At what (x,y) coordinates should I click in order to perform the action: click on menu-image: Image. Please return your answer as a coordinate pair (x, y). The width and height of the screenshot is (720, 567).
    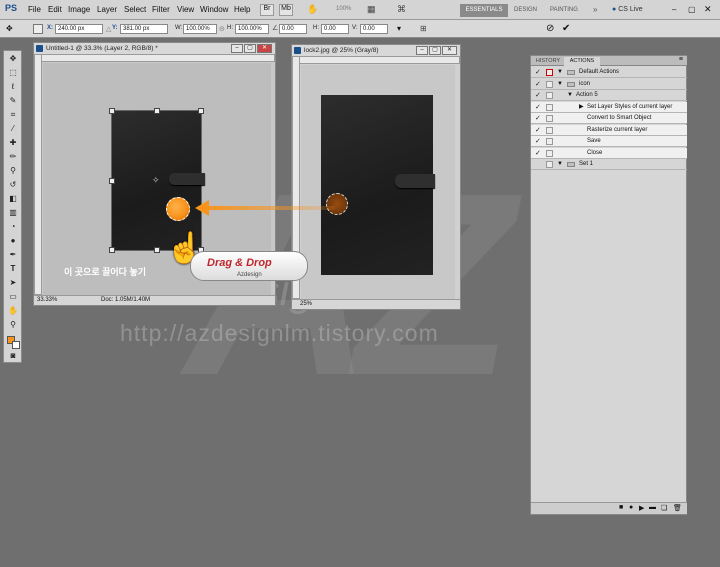
    Looking at the image, I should click on (79, 9).